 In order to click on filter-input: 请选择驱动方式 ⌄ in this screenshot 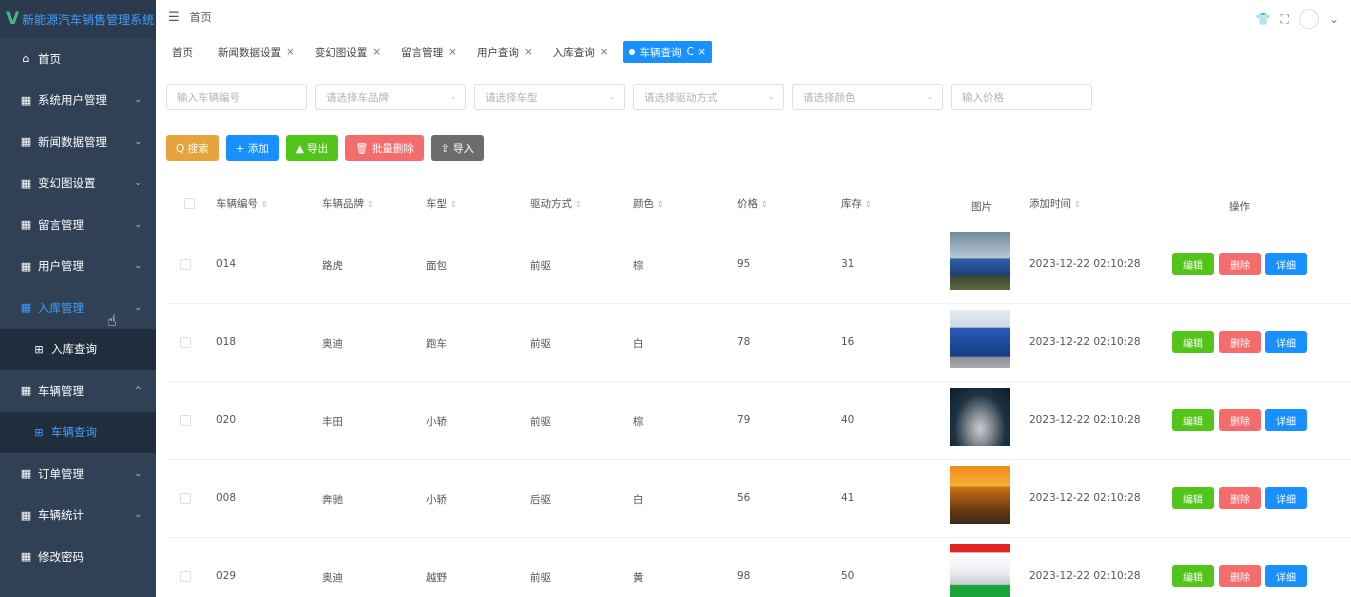, I will do `click(708, 97)`.